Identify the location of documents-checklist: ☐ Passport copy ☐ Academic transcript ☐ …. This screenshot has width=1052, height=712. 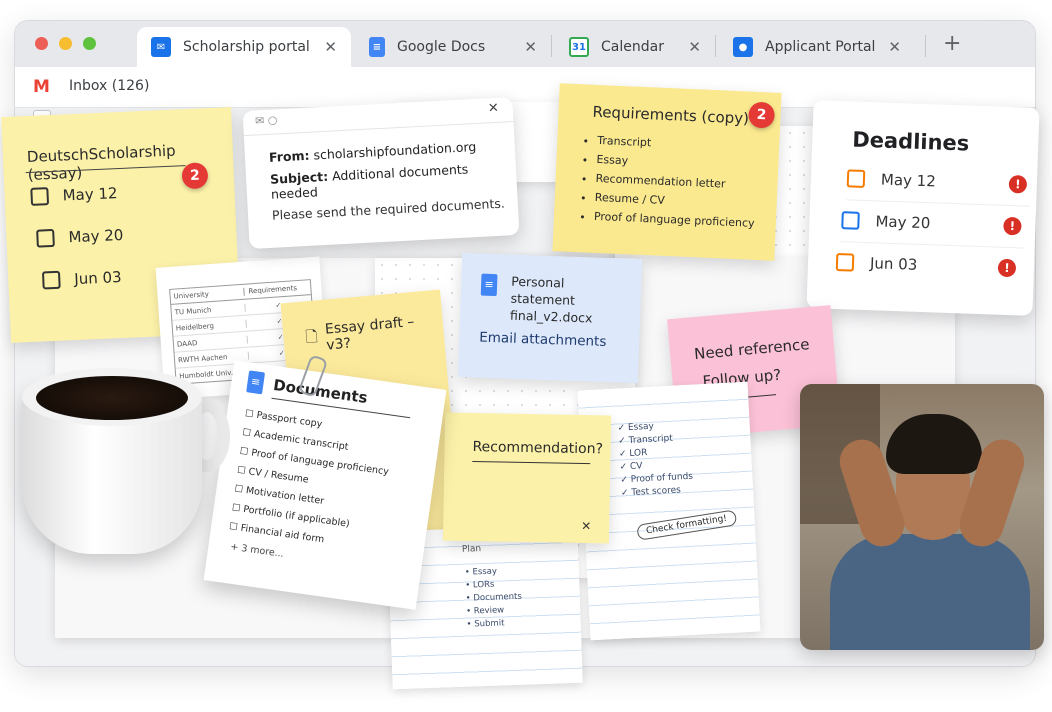
(311, 480).